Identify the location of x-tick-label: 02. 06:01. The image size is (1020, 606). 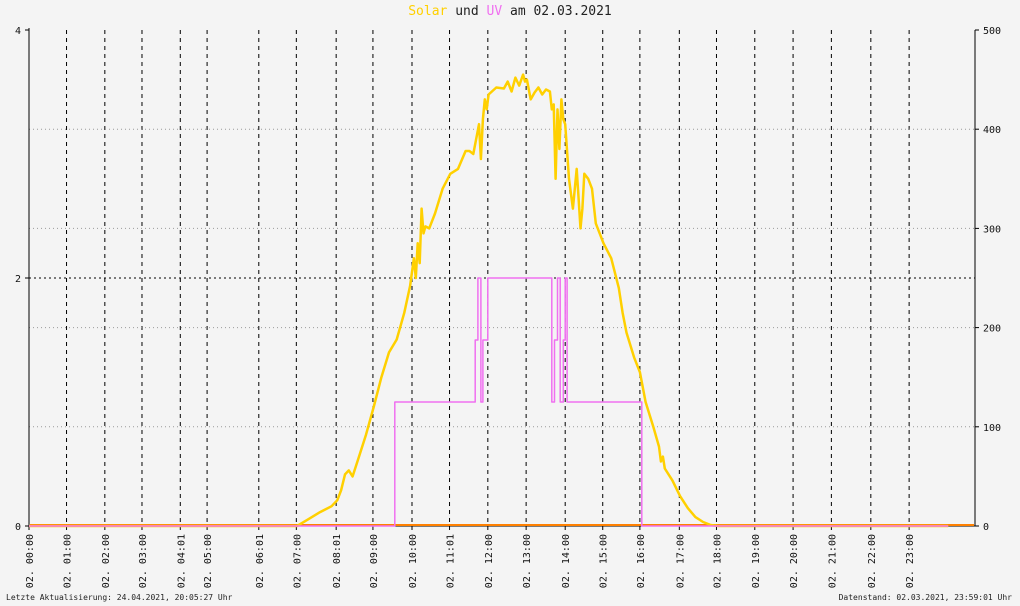
(260, 561).